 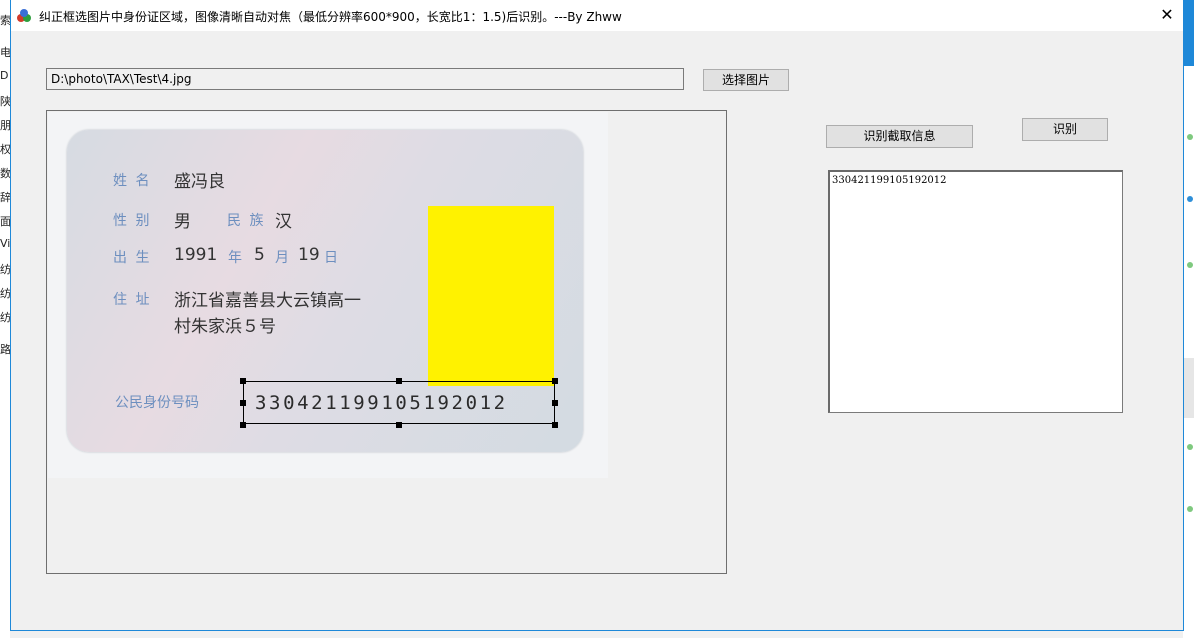 What do you see at coordinates (5, 20) in the screenshot?
I see `background-text: 索` at bounding box center [5, 20].